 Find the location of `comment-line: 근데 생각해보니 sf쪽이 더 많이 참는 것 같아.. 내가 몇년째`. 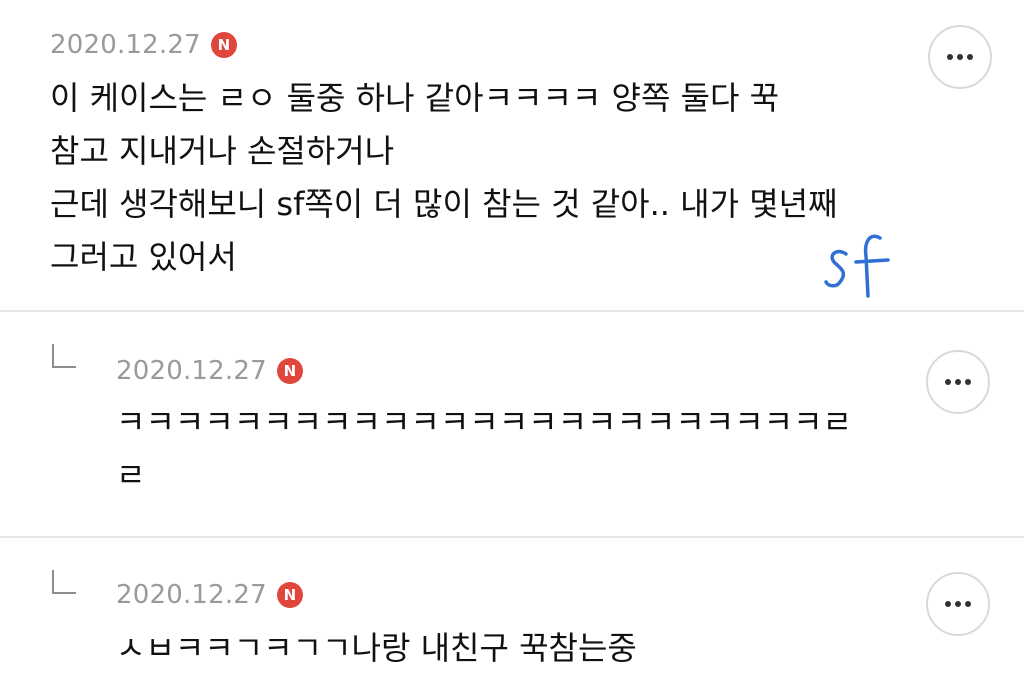

comment-line: 근데 생각해보니 sf쪽이 더 많이 참는 것 같아.. 내가 몇년째 is located at coordinates (444, 204).